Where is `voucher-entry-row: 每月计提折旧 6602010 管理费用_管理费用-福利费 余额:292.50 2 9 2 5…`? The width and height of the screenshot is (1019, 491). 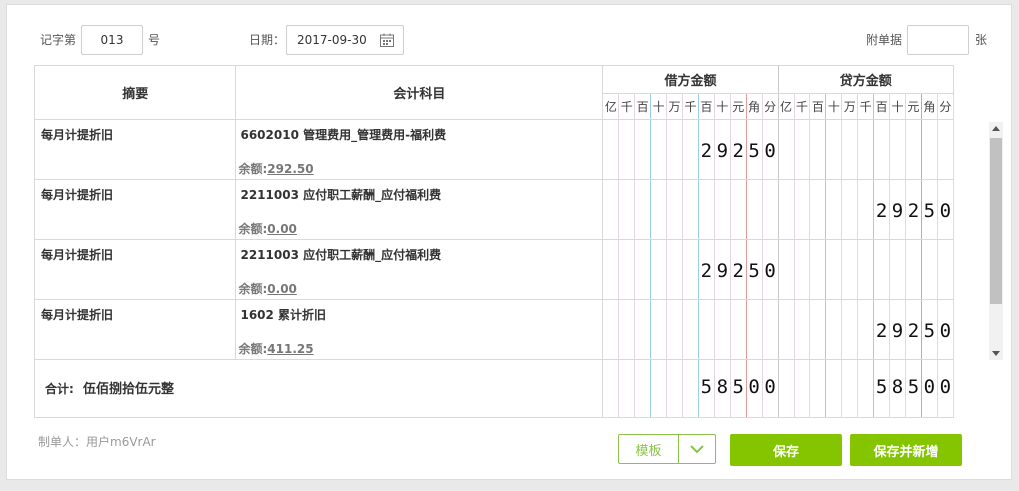
voucher-entry-row: 每月计提折旧 6602010 管理费用_管理费用-福利费 余额:292.50 2 9 2 5… is located at coordinates (494, 149).